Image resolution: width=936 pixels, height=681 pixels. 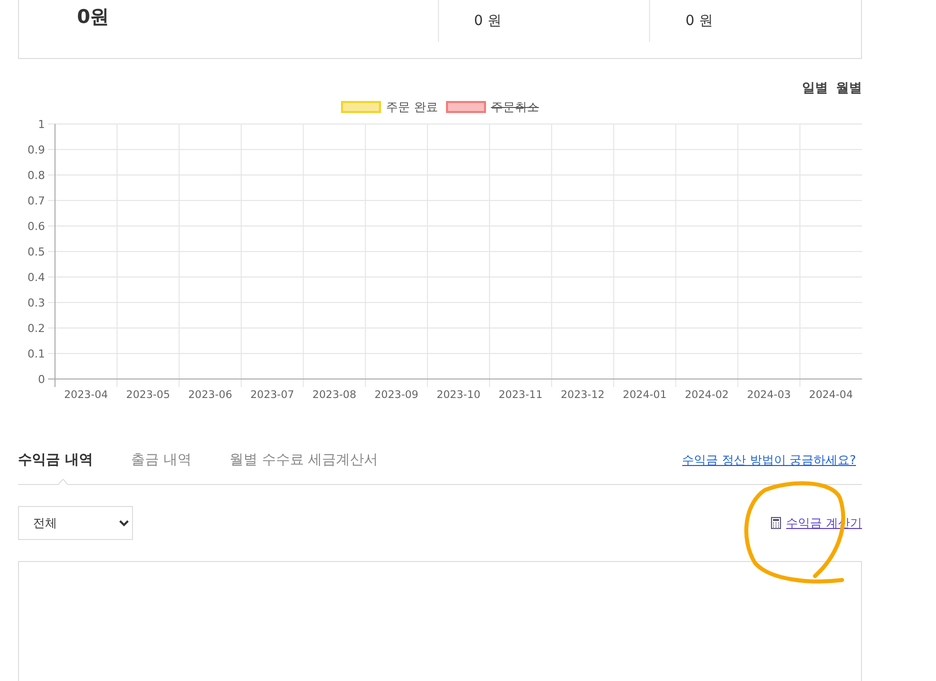 I want to click on x-tick-label: 2024-01, so click(x=644, y=395).